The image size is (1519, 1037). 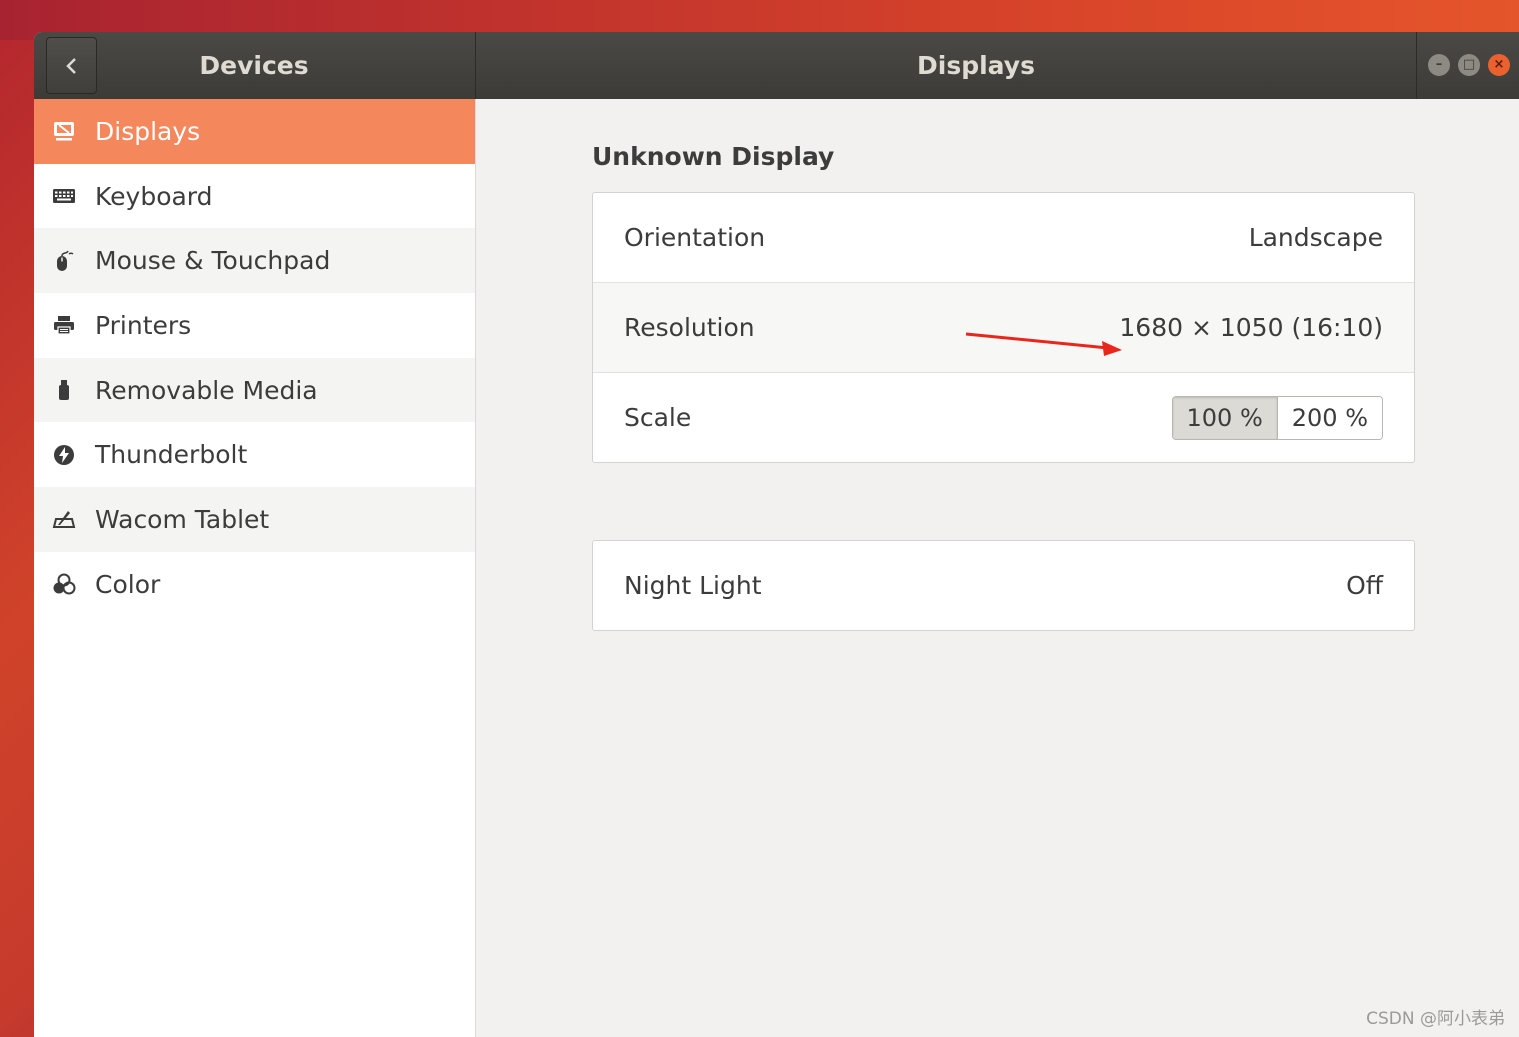 I want to click on orientation-value: Landscape, so click(x=1315, y=237).